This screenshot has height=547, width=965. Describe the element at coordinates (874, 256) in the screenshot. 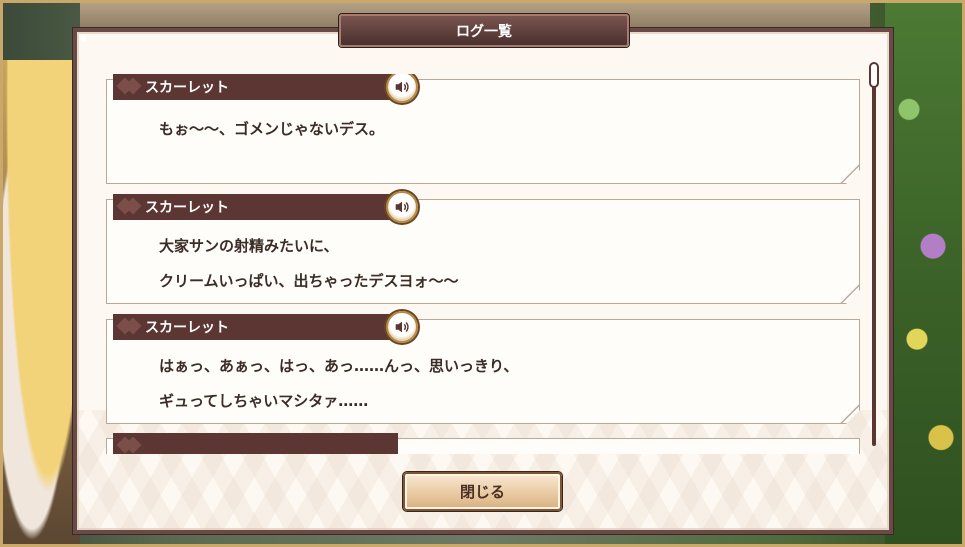

I see `scrollbar-track` at that location.